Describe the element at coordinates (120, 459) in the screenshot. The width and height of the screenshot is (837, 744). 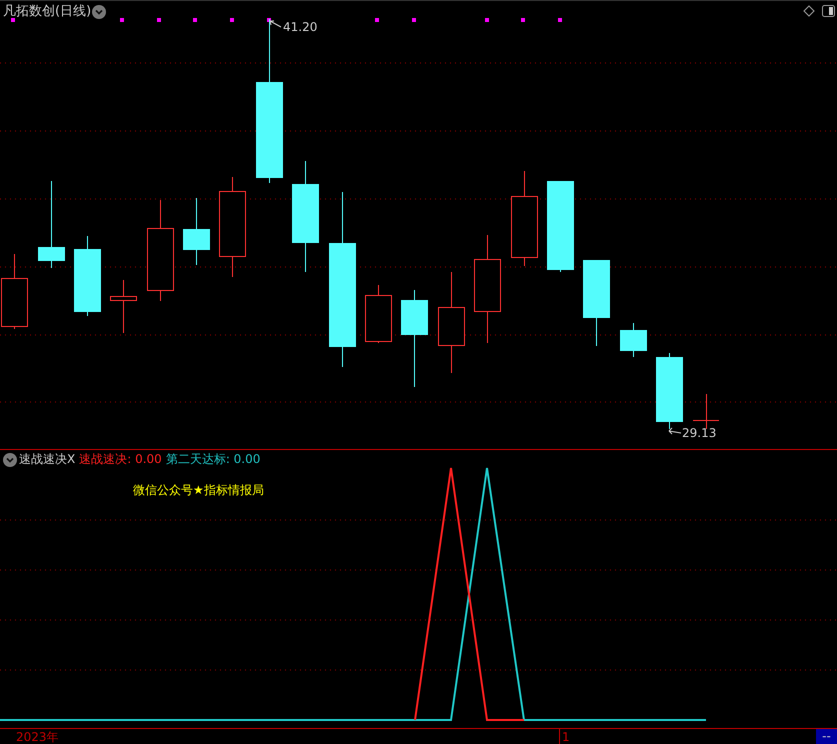
I see `indicator-value: 速战速决: 0.00` at that location.